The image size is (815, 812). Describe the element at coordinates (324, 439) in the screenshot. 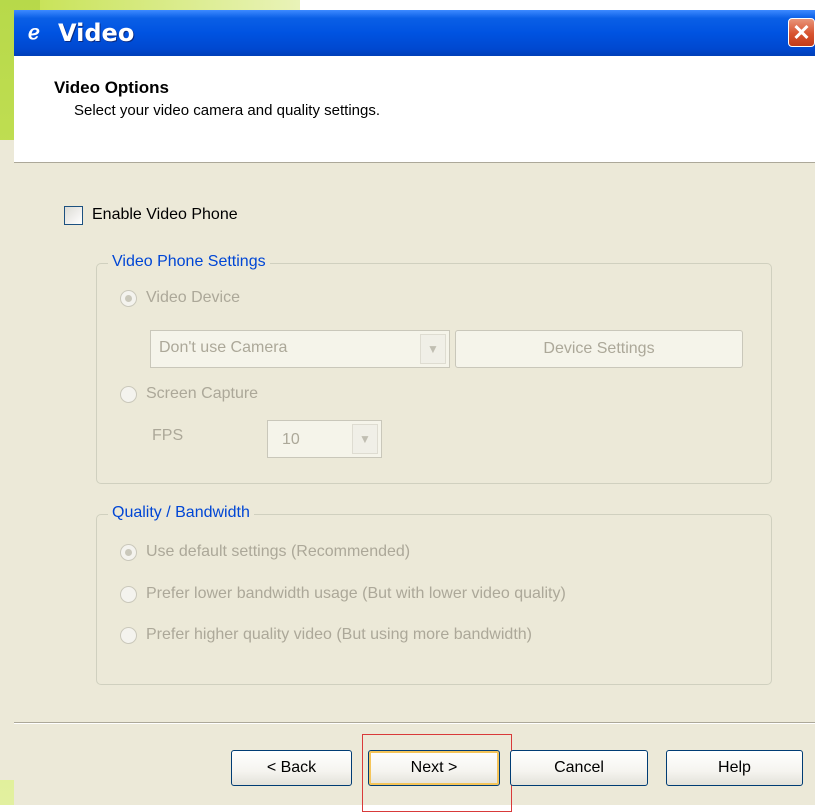

I see `fps-select: 10 ▼` at that location.